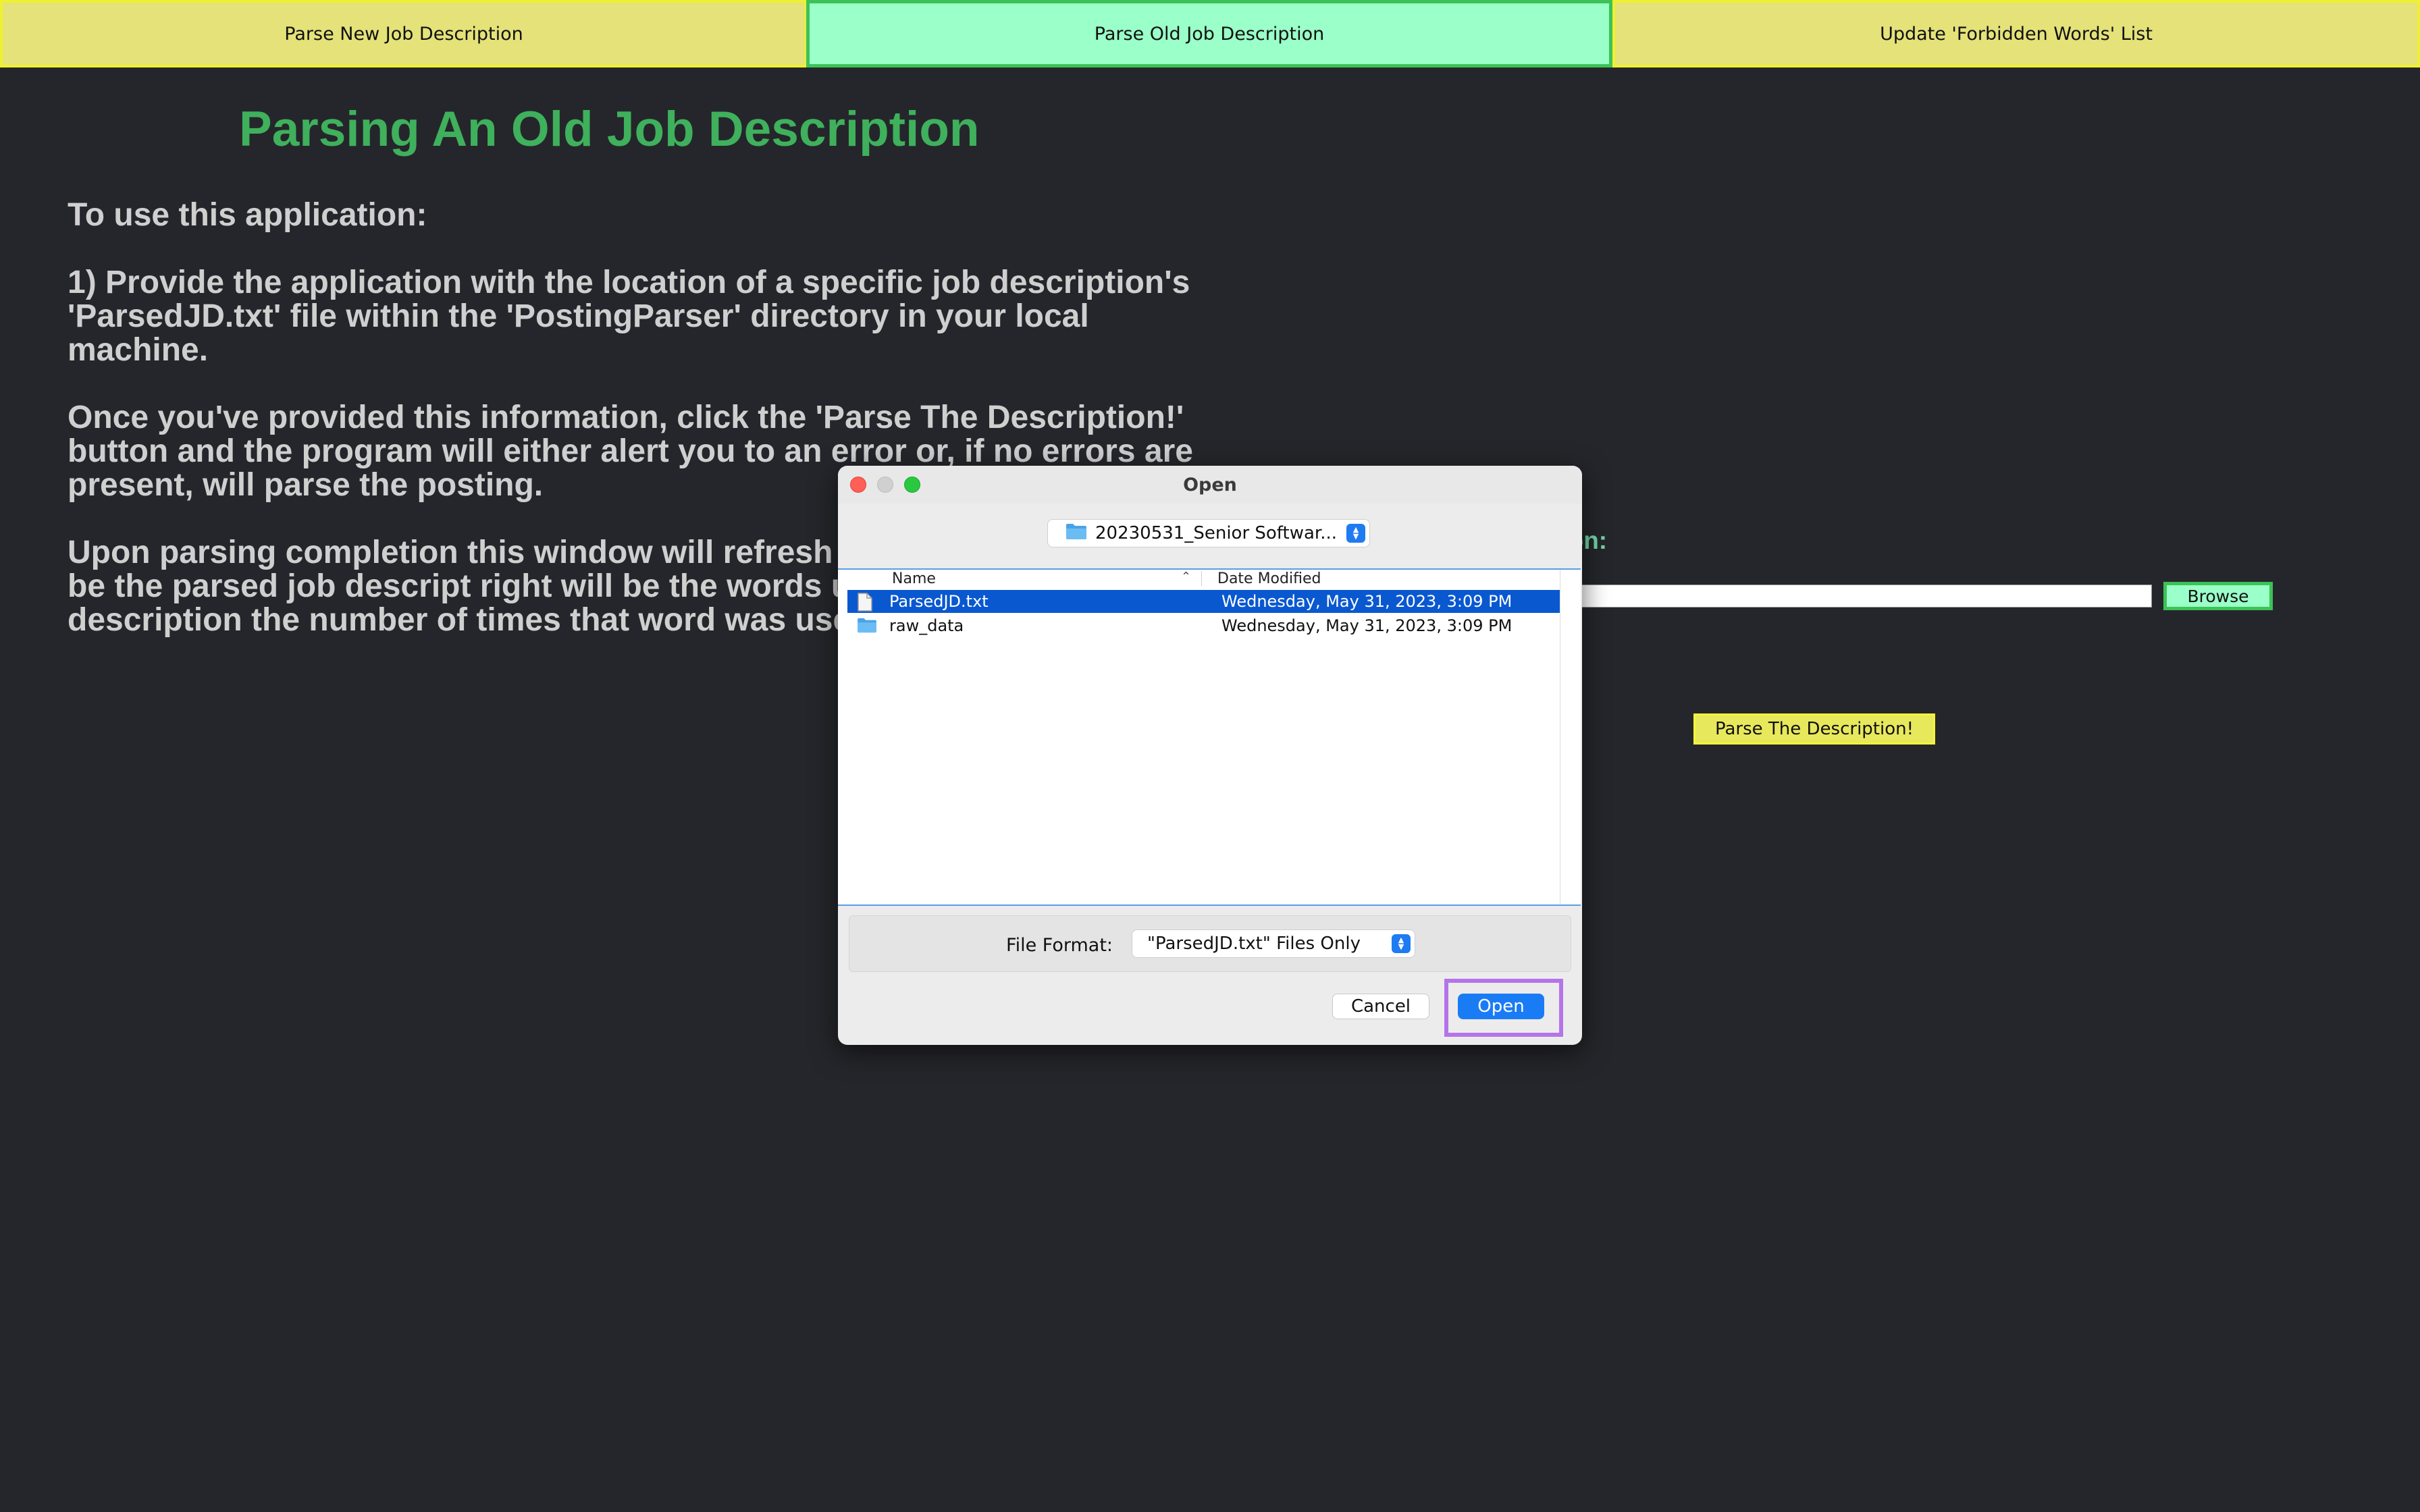 The width and height of the screenshot is (2420, 1512). What do you see at coordinates (247, 215) in the screenshot?
I see `instructions-intro: To use this application:` at bounding box center [247, 215].